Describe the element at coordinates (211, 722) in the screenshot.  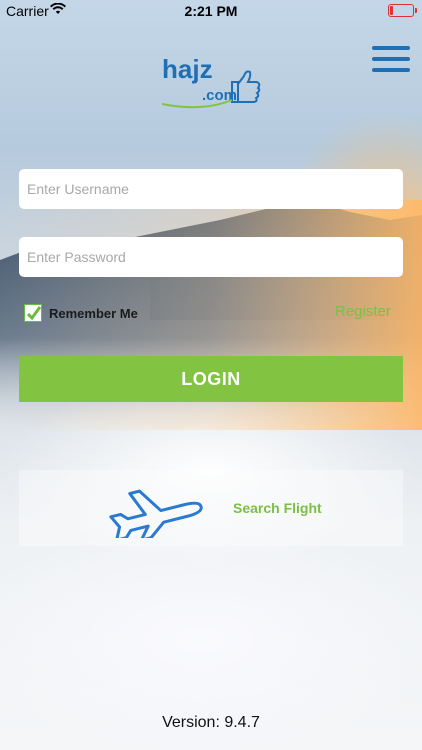
I see `version-label: Version: 9.4.7` at that location.